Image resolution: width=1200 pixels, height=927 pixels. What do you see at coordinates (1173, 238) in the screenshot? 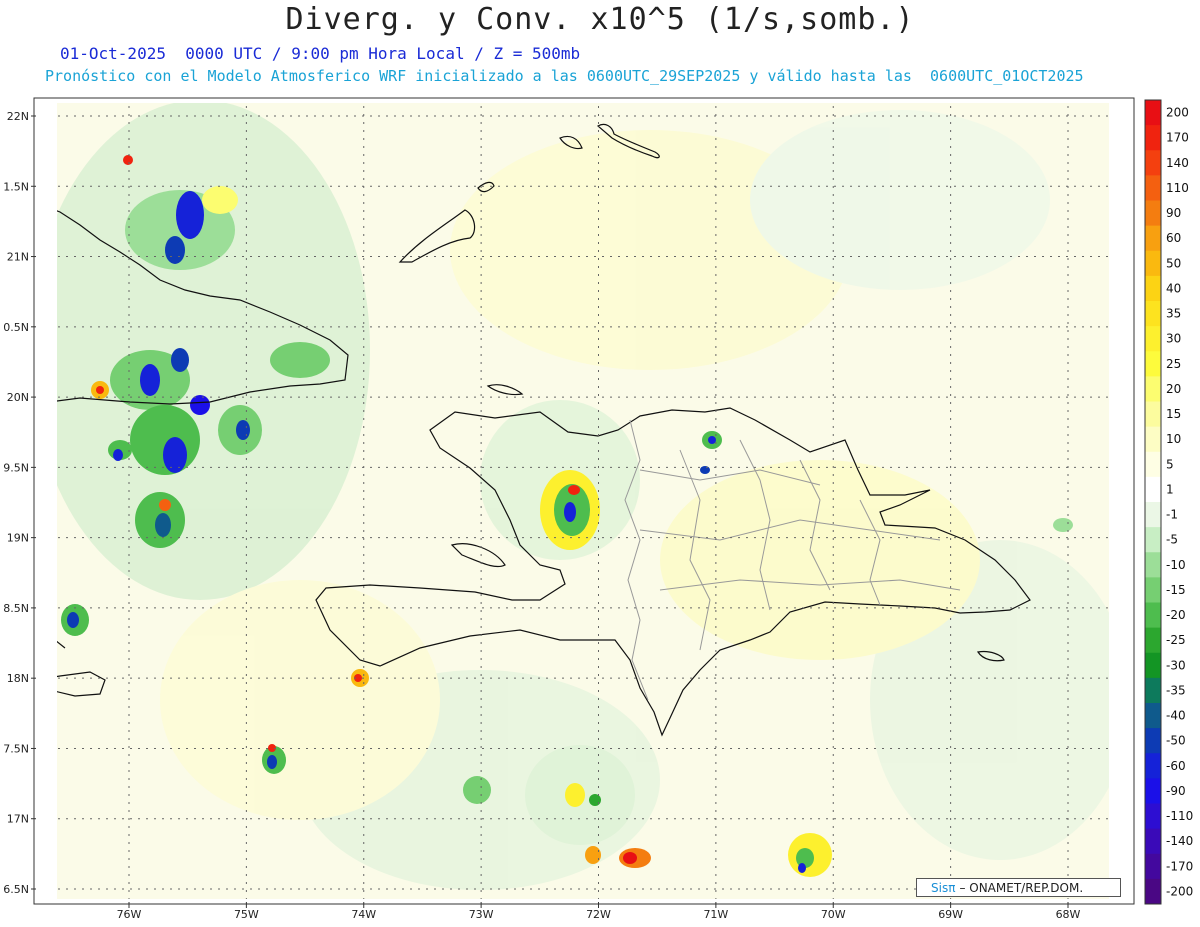
I see `colorbar-label: 60` at bounding box center [1173, 238].